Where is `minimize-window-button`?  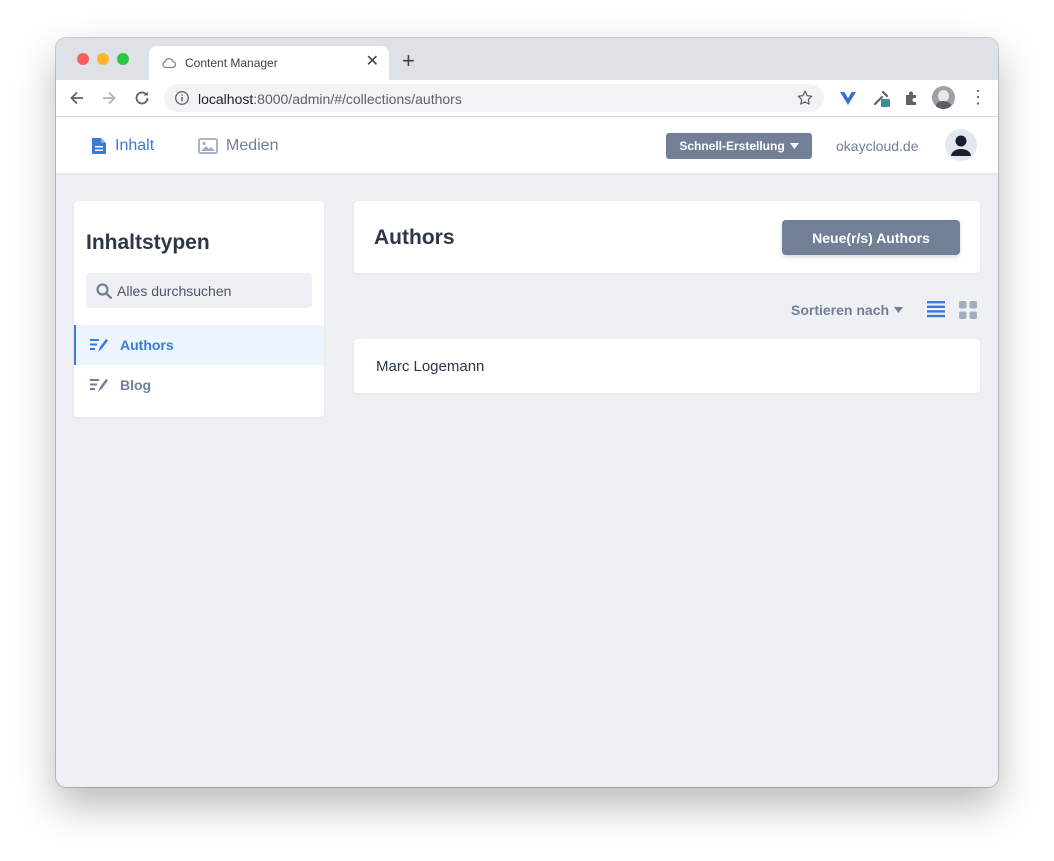 minimize-window-button is located at coordinates (103, 59).